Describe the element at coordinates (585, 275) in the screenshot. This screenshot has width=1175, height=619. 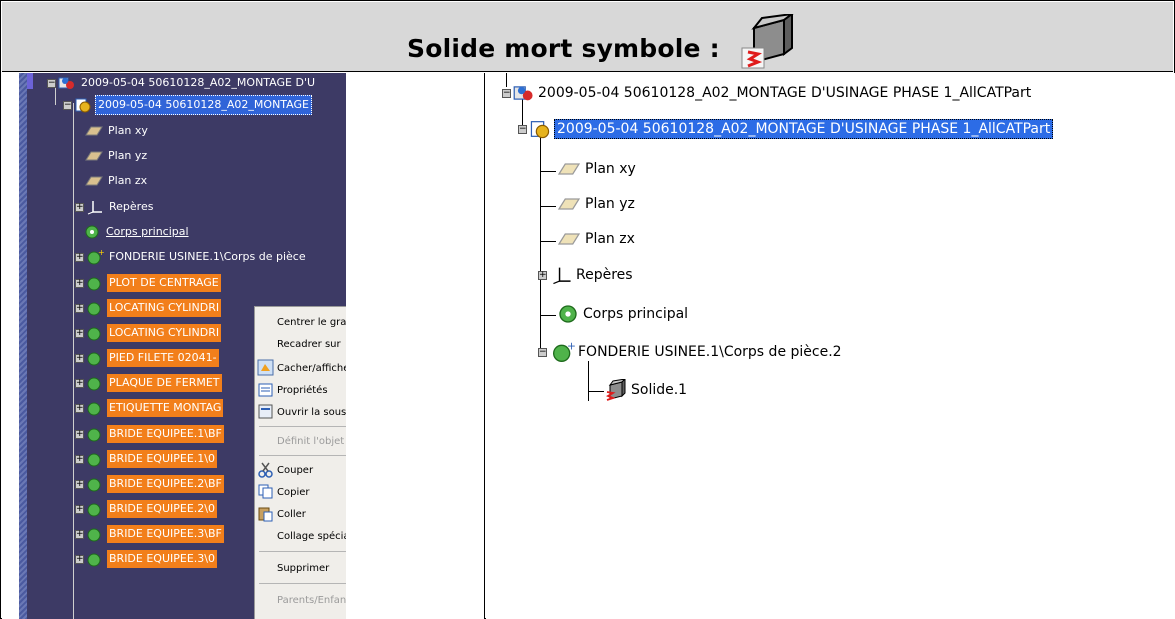
I see `right-tree-reperes: + Repères` at that location.